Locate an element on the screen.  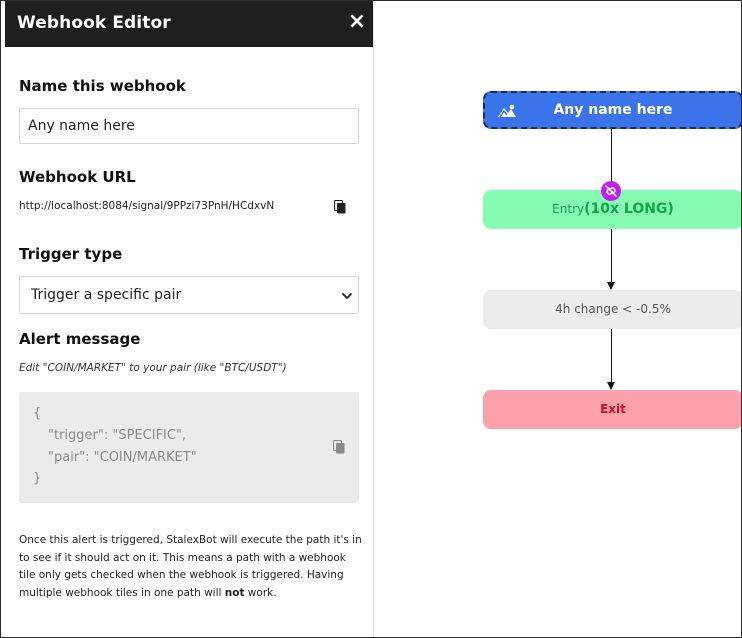
panel-title: Webhook Editor is located at coordinates (94, 23).